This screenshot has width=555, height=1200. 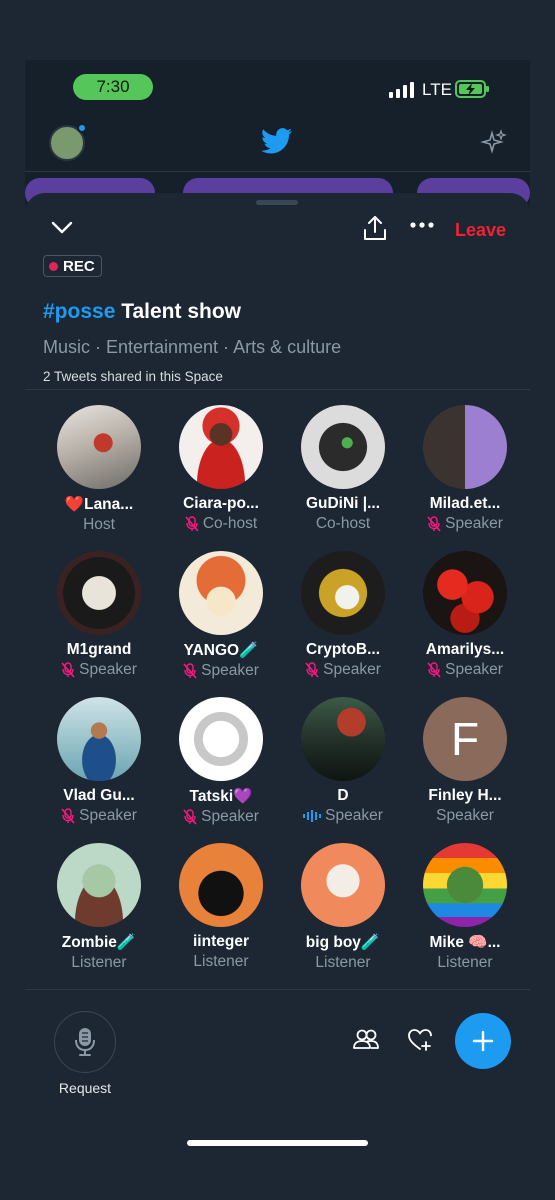 I want to click on participant: D Speaker, so click(x=343, y=761).